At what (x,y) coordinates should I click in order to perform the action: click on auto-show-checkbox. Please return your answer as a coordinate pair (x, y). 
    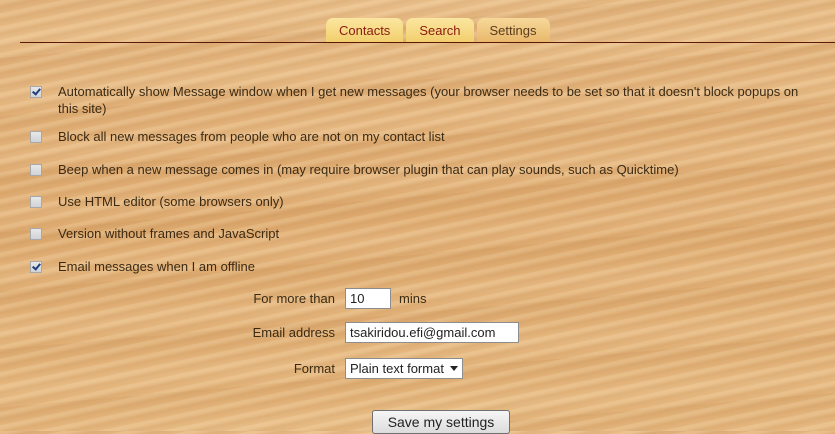
    Looking at the image, I should click on (36, 92).